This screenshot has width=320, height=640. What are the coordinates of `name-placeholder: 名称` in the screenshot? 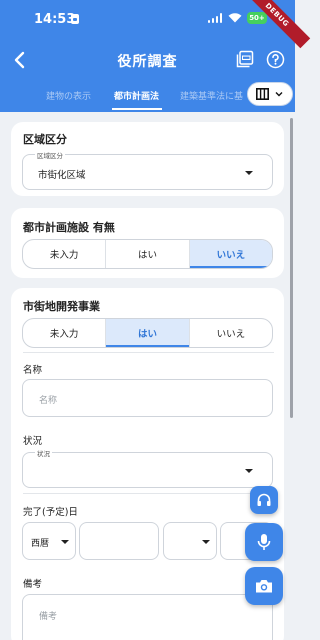 It's located at (48, 401).